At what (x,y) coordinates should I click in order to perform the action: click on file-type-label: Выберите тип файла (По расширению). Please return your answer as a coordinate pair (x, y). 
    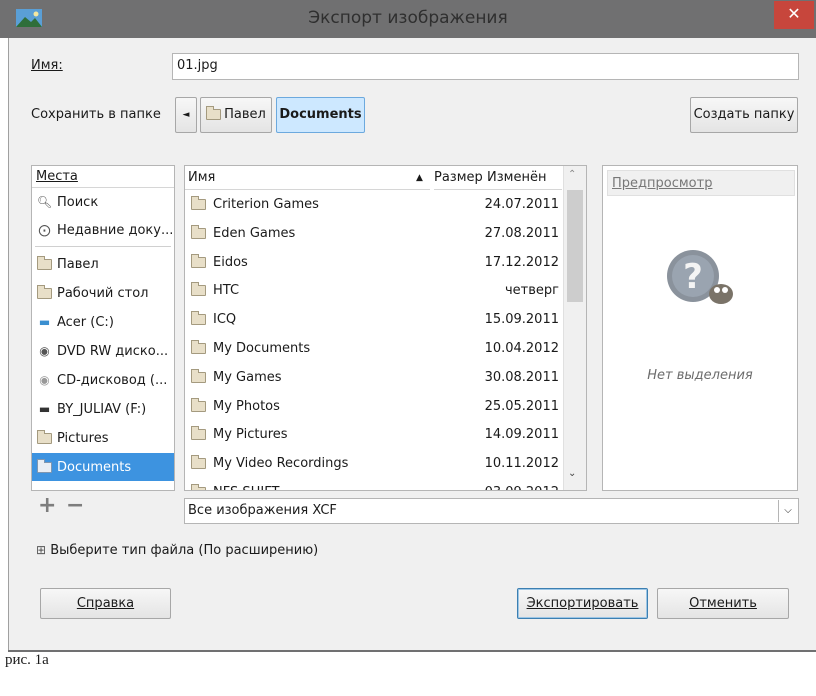
    Looking at the image, I should click on (184, 550).